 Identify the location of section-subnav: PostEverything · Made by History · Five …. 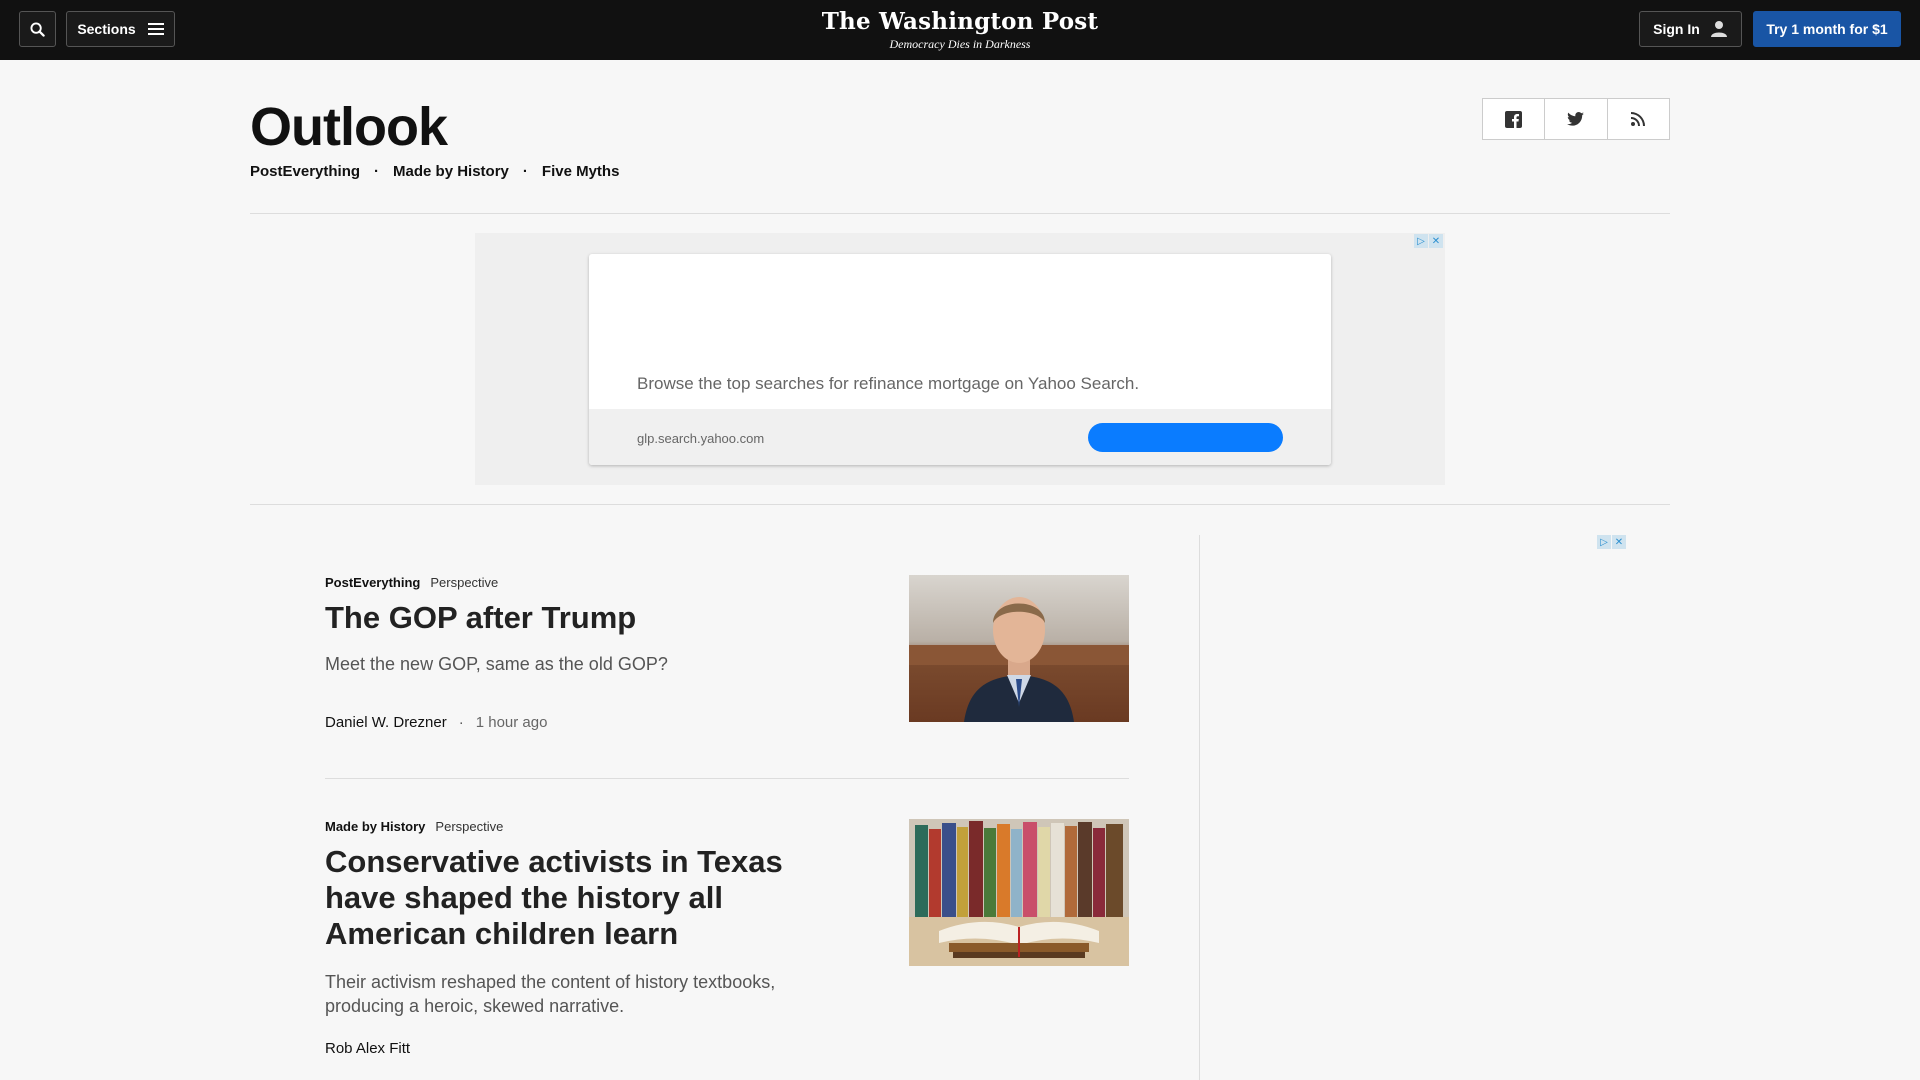
(434, 171).